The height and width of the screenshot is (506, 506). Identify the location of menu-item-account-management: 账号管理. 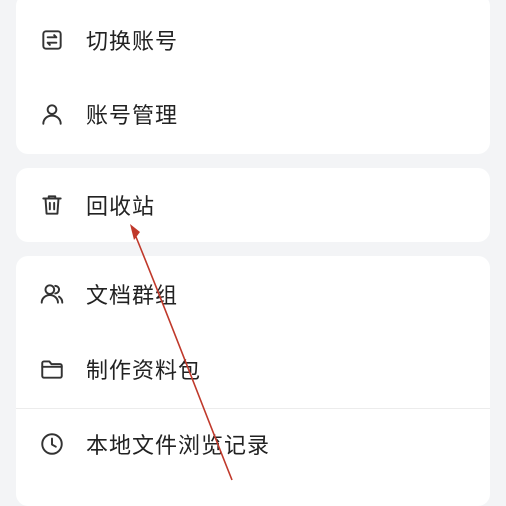
(253, 114).